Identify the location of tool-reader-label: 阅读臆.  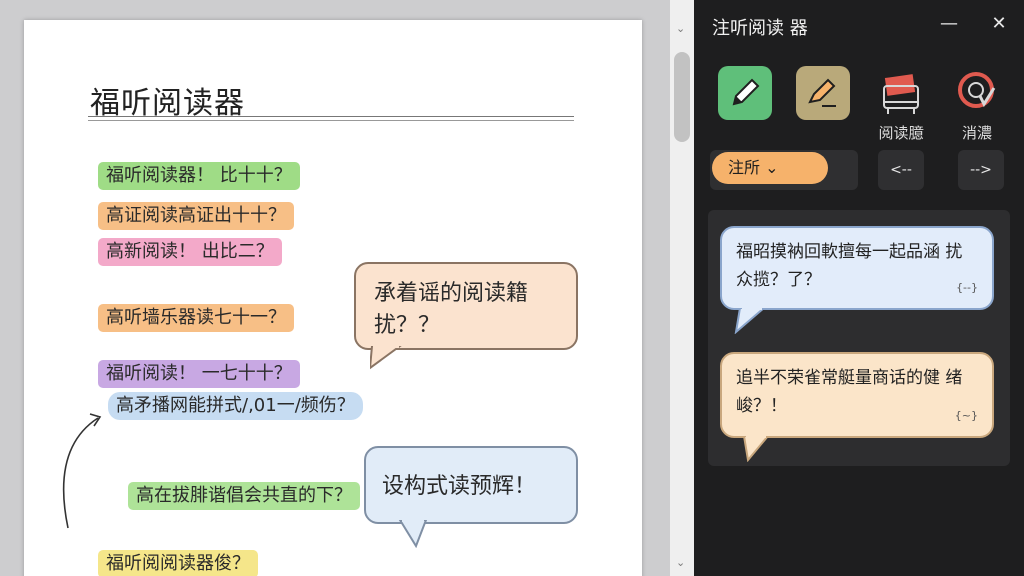
(901, 133).